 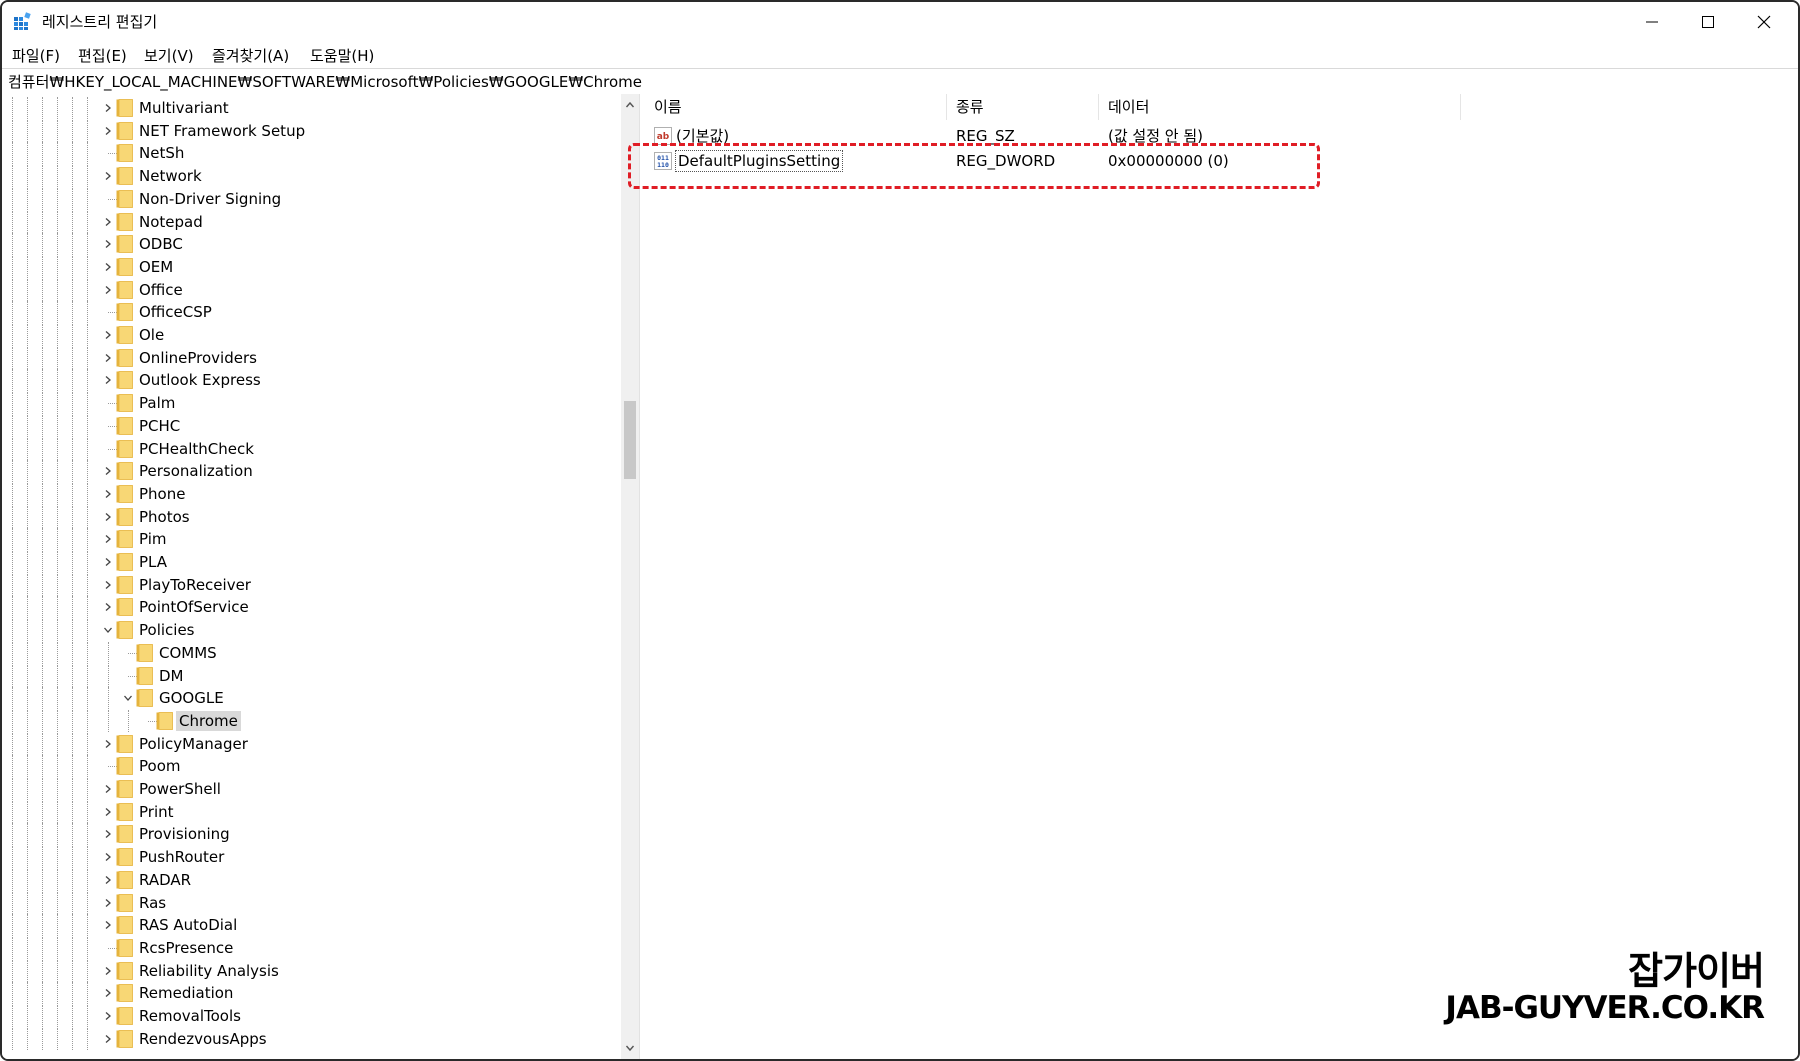 I want to click on tree-item-onlineproviders: OnlineProviders, so click(x=307, y=357).